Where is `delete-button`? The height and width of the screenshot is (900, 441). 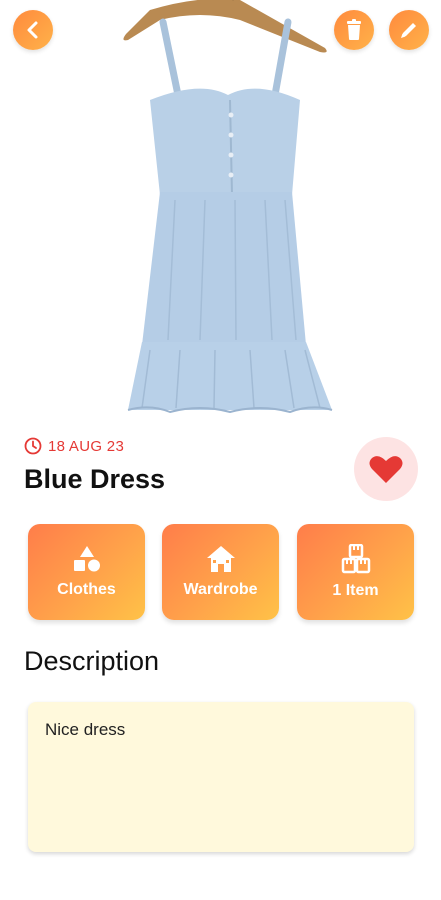 delete-button is located at coordinates (354, 30).